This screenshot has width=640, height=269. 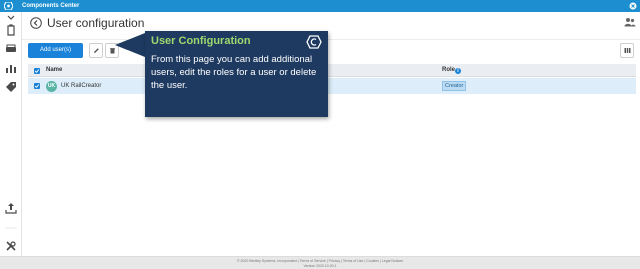 What do you see at coordinates (320, 6) in the screenshot?
I see `app-titlebar: Components Center` at bounding box center [320, 6].